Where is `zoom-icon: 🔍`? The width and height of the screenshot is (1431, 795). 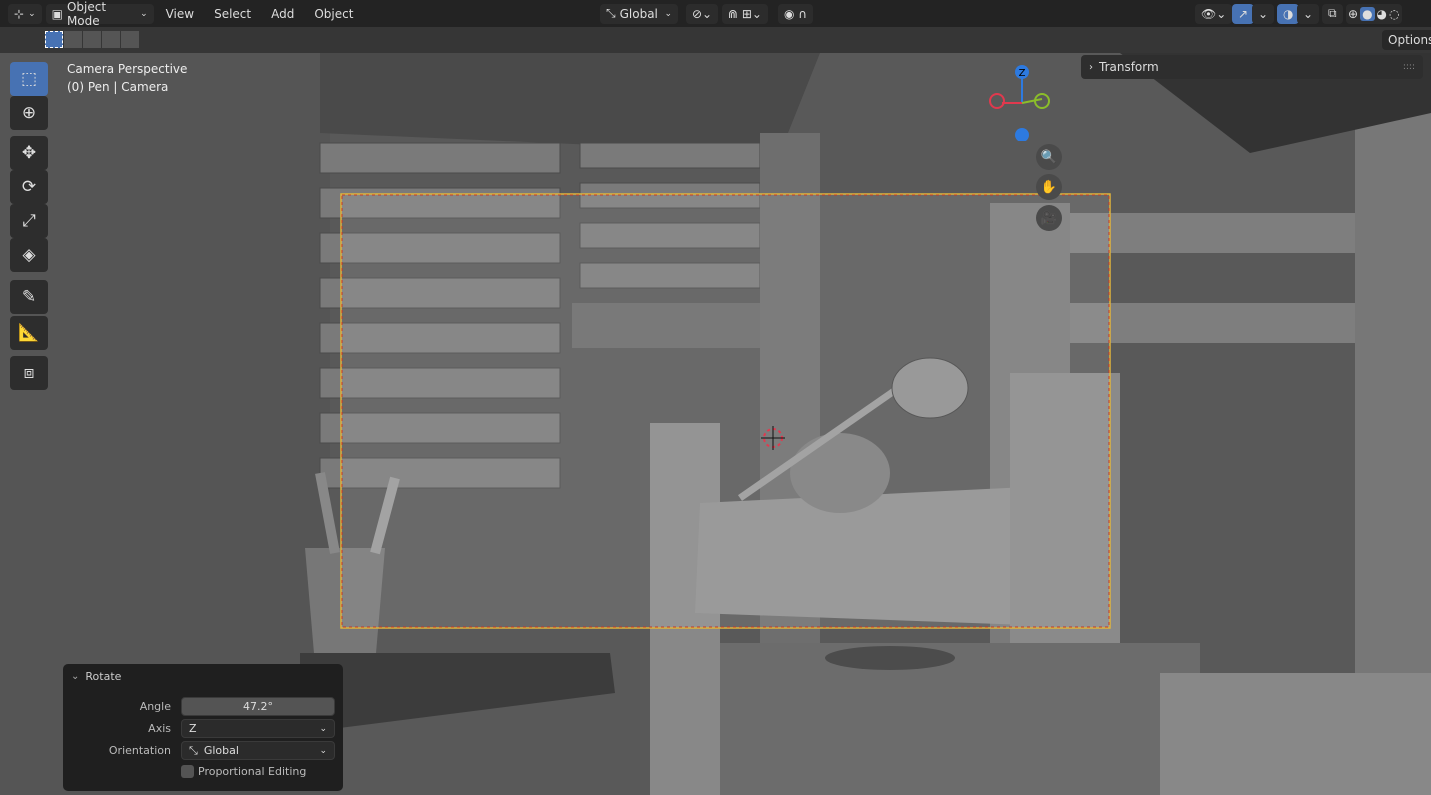
zoom-icon: 🔍 is located at coordinates (1049, 157).